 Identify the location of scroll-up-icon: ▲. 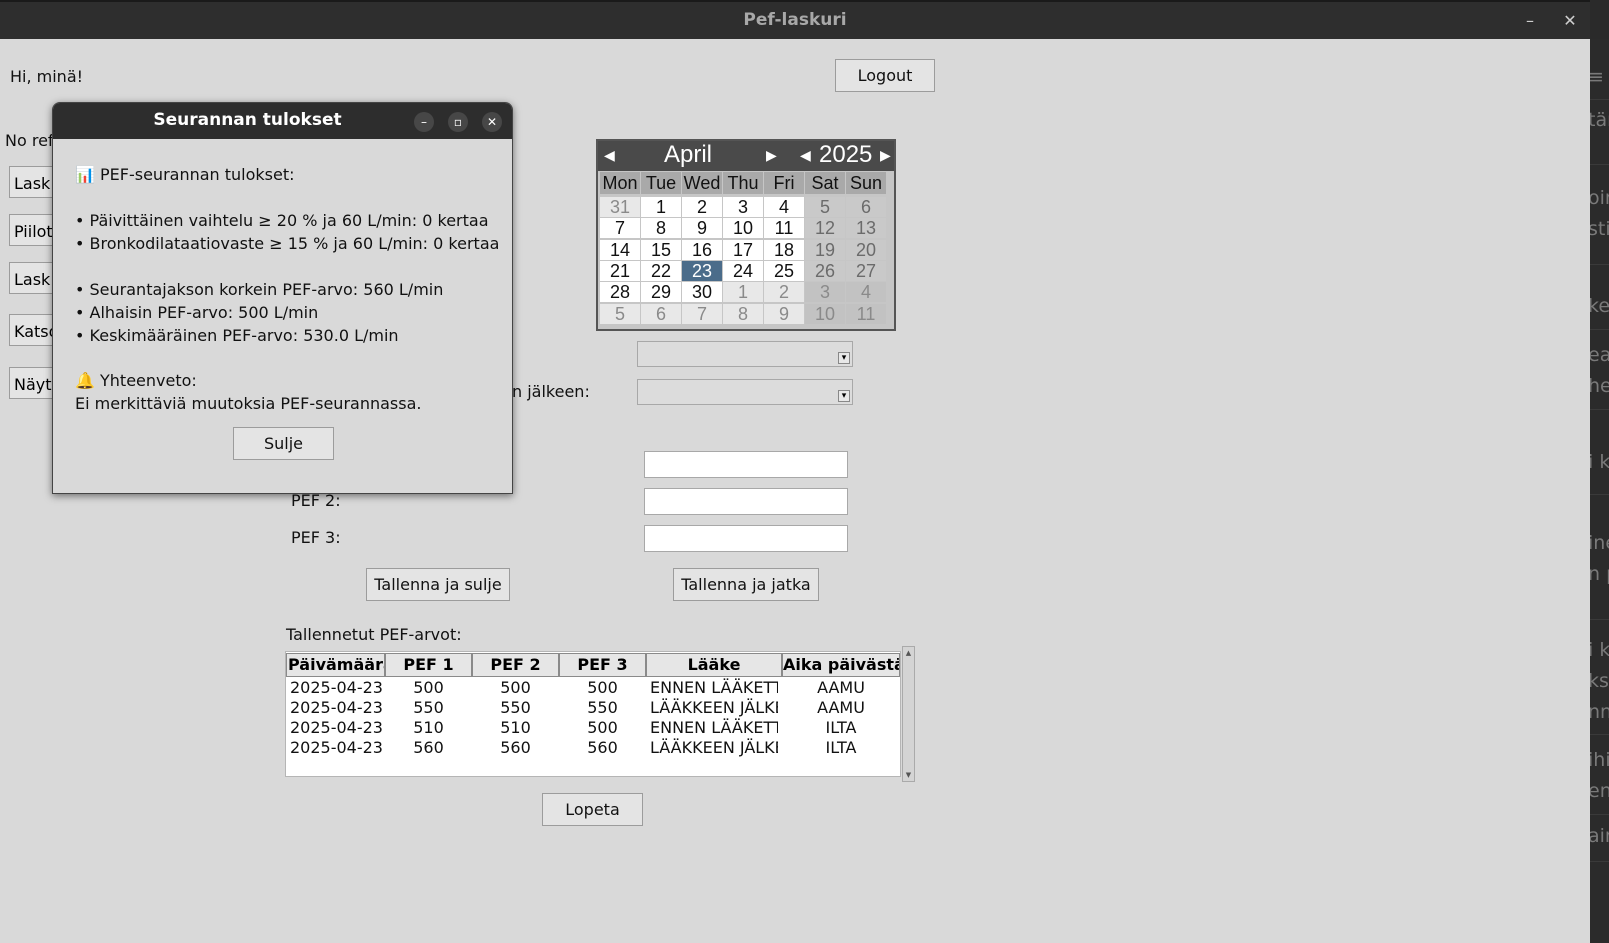
(908, 653).